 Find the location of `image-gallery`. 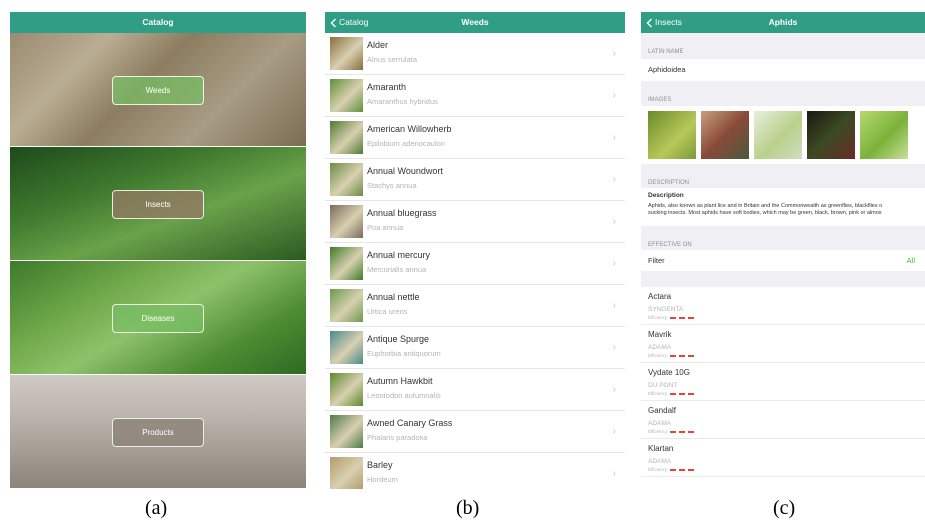

image-gallery is located at coordinates (783, 135).